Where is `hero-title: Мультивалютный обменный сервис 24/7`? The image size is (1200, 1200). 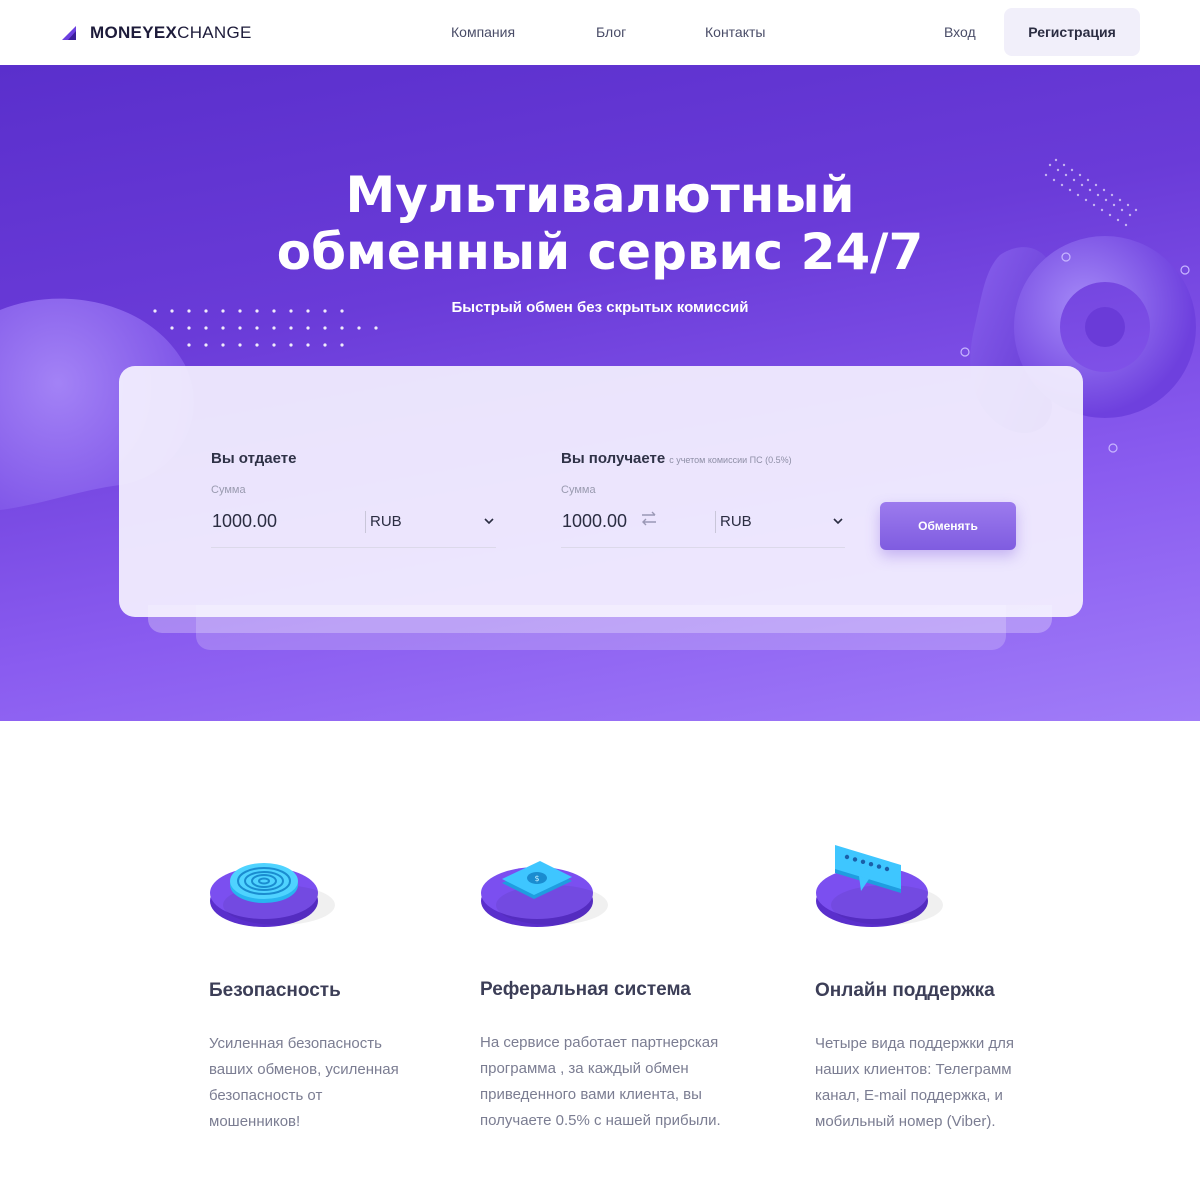
hero-title: Мультивалютный обменный сервис 24/7 is located at coordinates (600, 224).